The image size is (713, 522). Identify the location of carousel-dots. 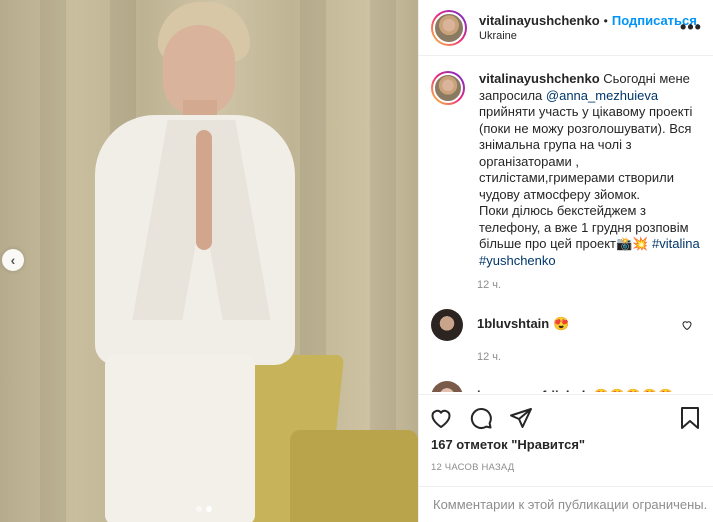
(204, 509).